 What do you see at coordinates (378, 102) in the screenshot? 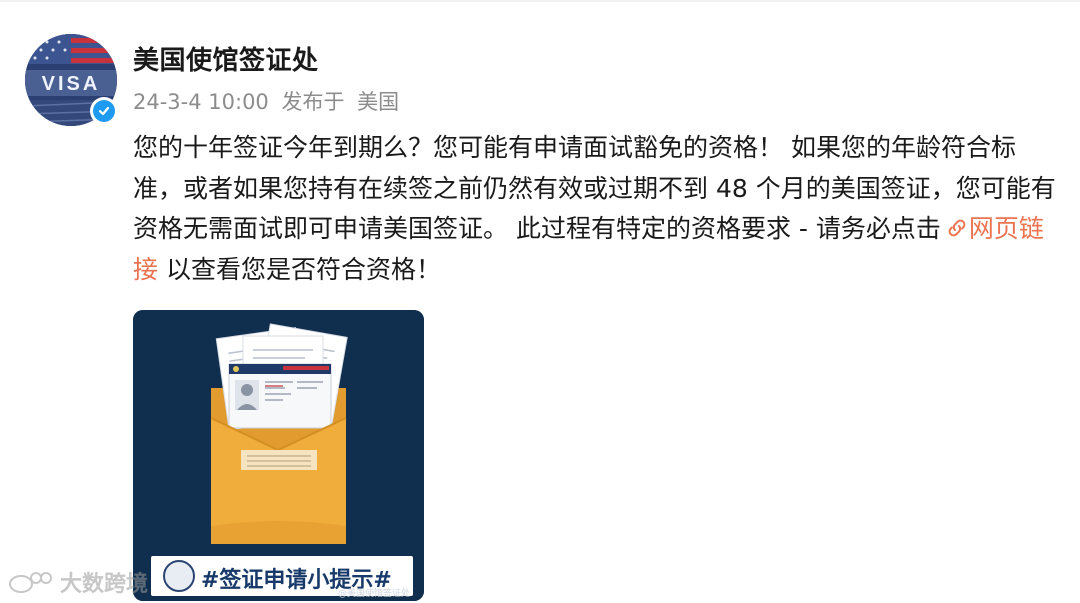
I see `post-location: 美国` at bounding box center [378, 102].